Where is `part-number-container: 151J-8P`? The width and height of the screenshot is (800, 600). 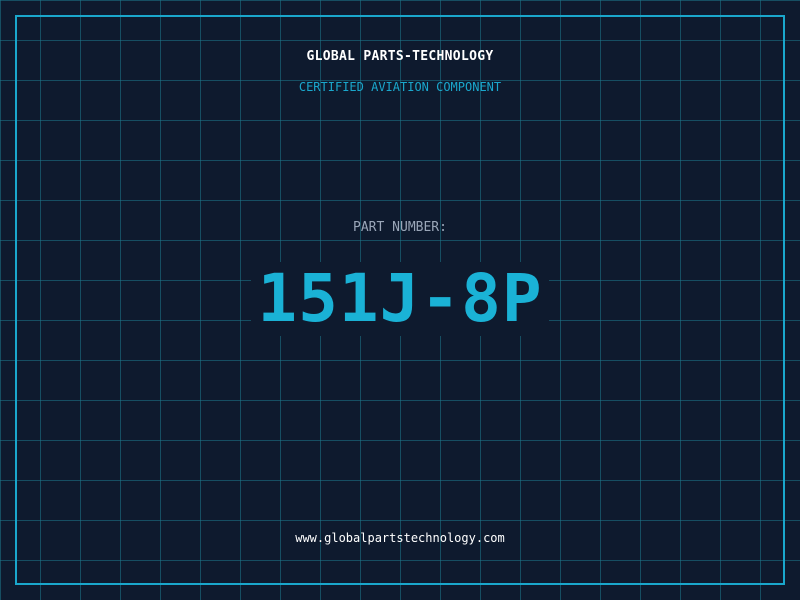 part-number-container: 151J-8P is located at coordinates (400, 299).